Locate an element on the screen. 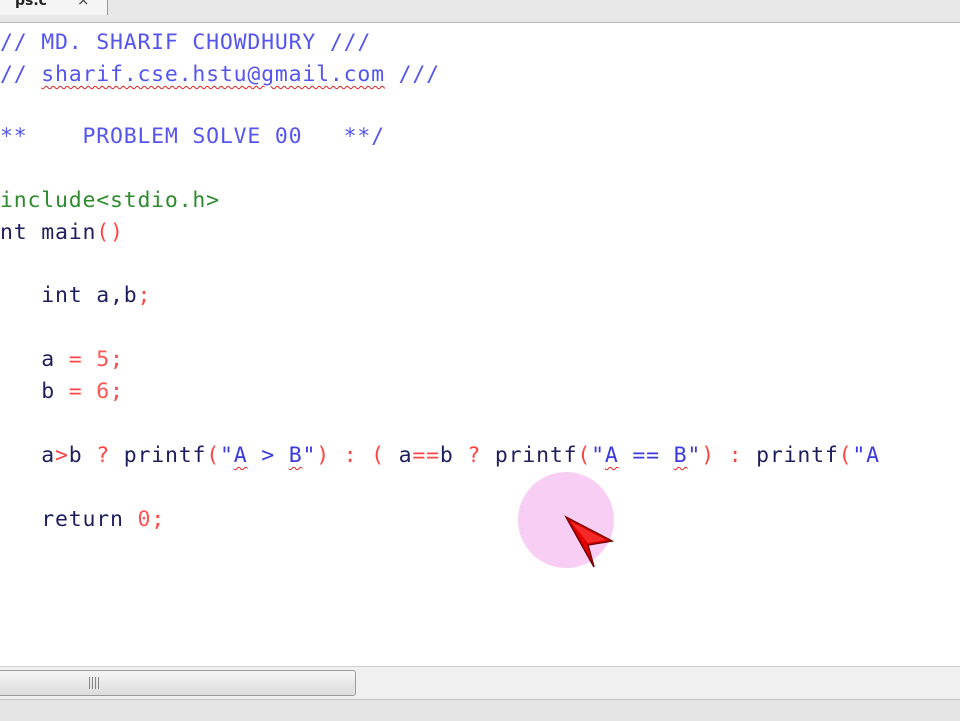  code-token: int a,b is located at coordinates (69, 295).